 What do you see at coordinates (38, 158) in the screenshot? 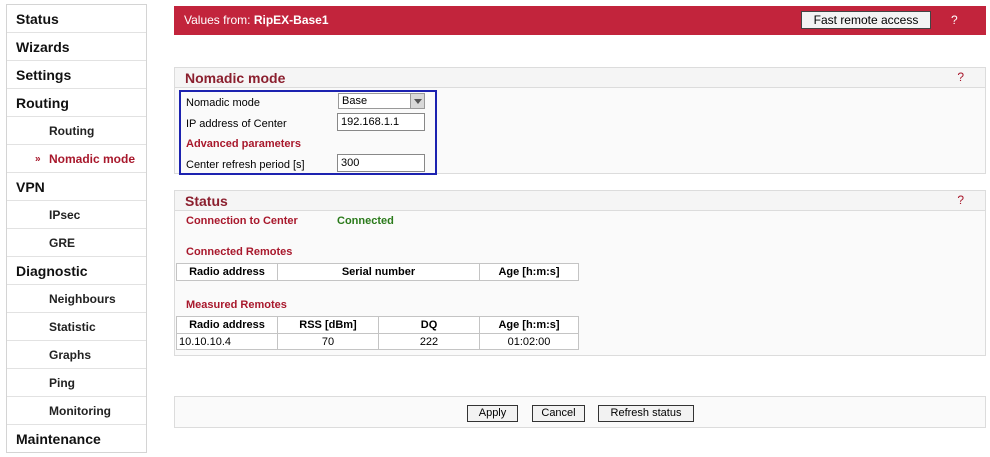
I see `active-marker-icon: »` at bounding box center [38, 158].